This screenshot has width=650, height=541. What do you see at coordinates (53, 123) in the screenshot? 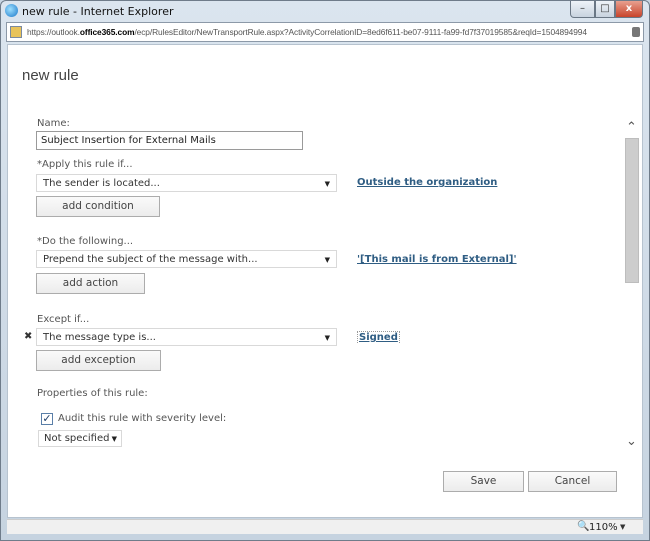
I see `name-label: Name:` at bounding box center [53, 123].